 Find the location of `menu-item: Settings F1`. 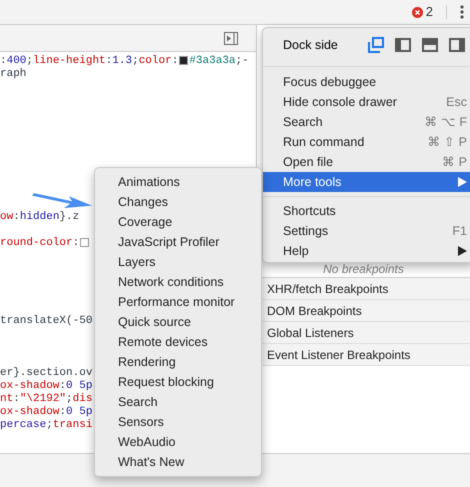

menu-item: Settings F1 is located at coordinates (366, 231).